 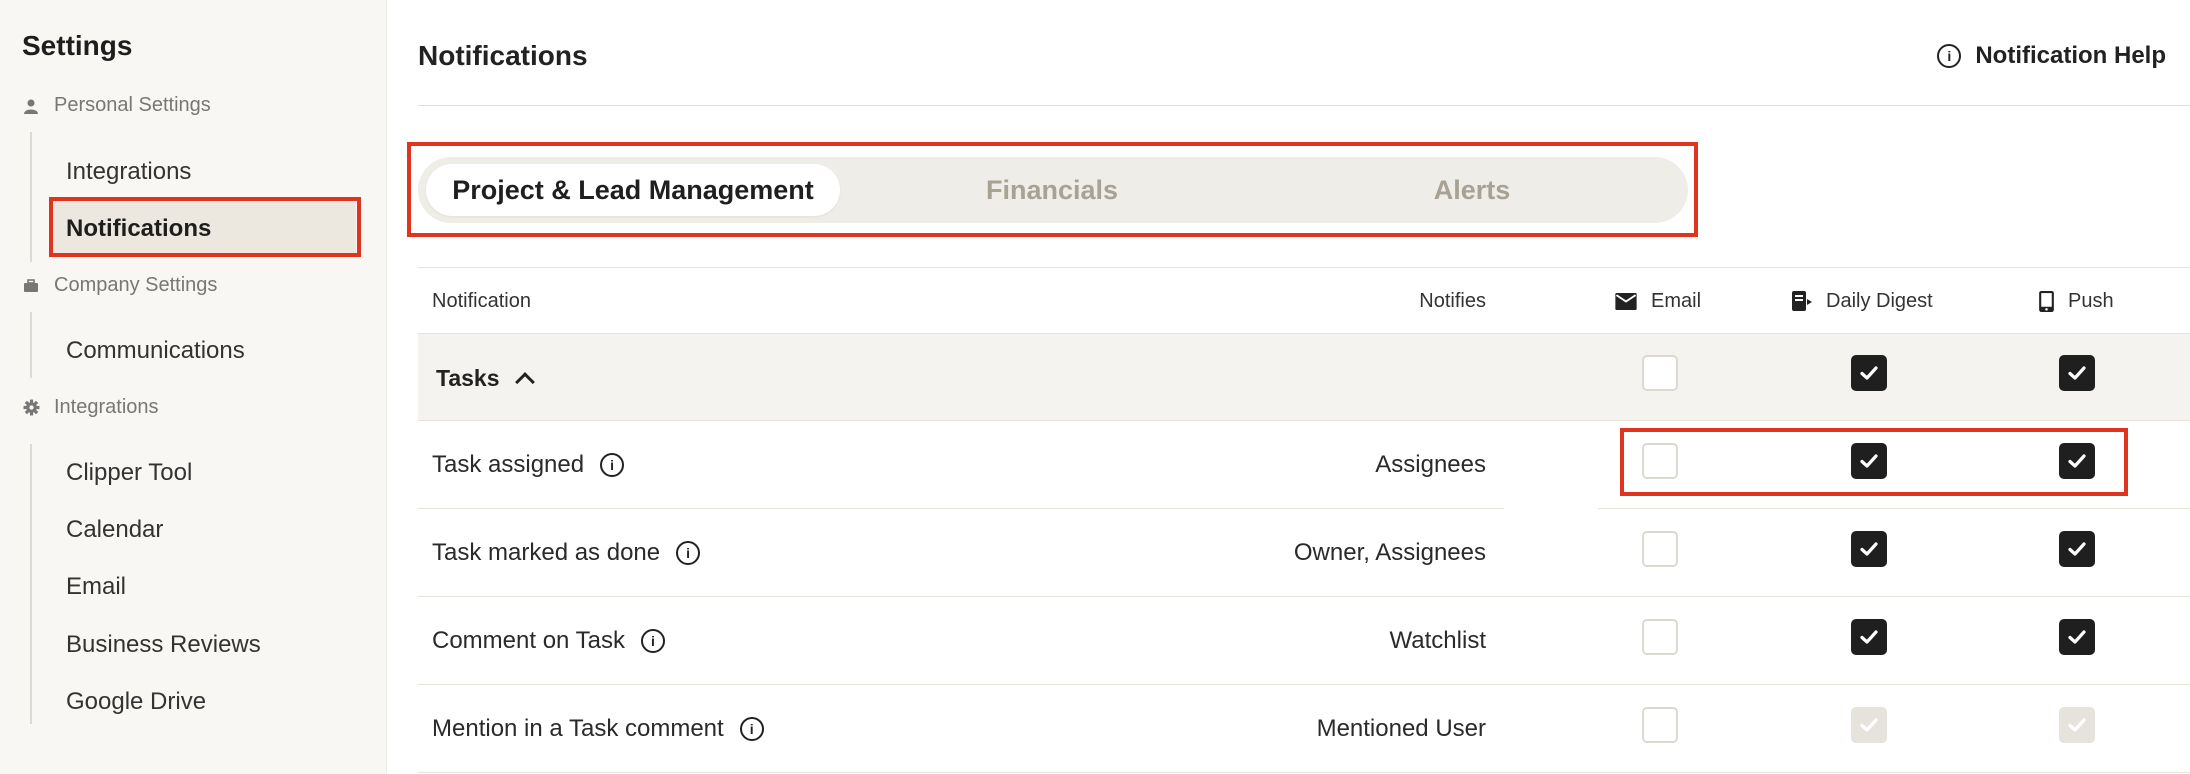 What do you see at coordinates (77, 45) in the screenshot?
I see `sidebar-title: Settings` at bounding box center [77, 45].